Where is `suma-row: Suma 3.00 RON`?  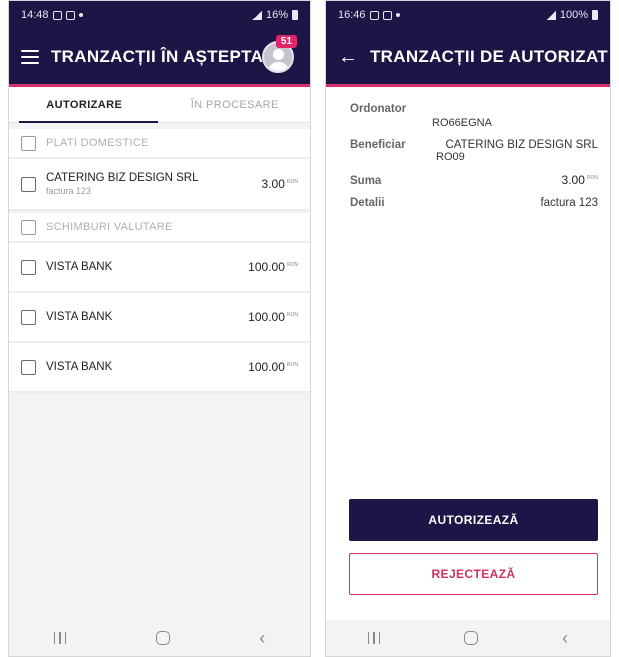
suma-row: Suma 3.00 RON is located at coordinates (474, 180).